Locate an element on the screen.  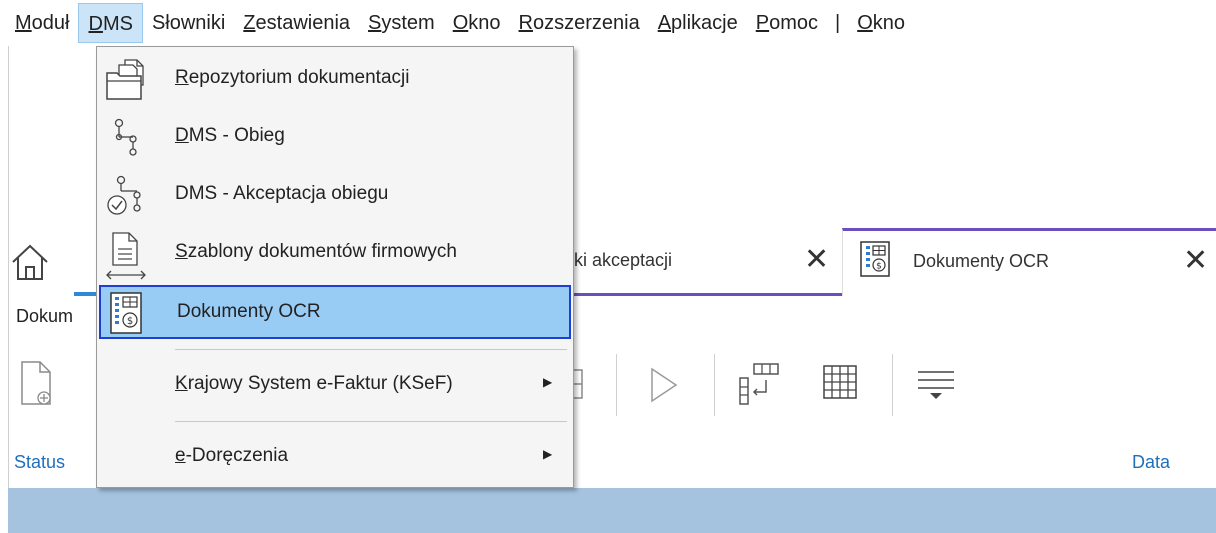
menu-item-dms-akceptacja: DMS - Akceptacja obiegu is located at coordinates (335, 194).